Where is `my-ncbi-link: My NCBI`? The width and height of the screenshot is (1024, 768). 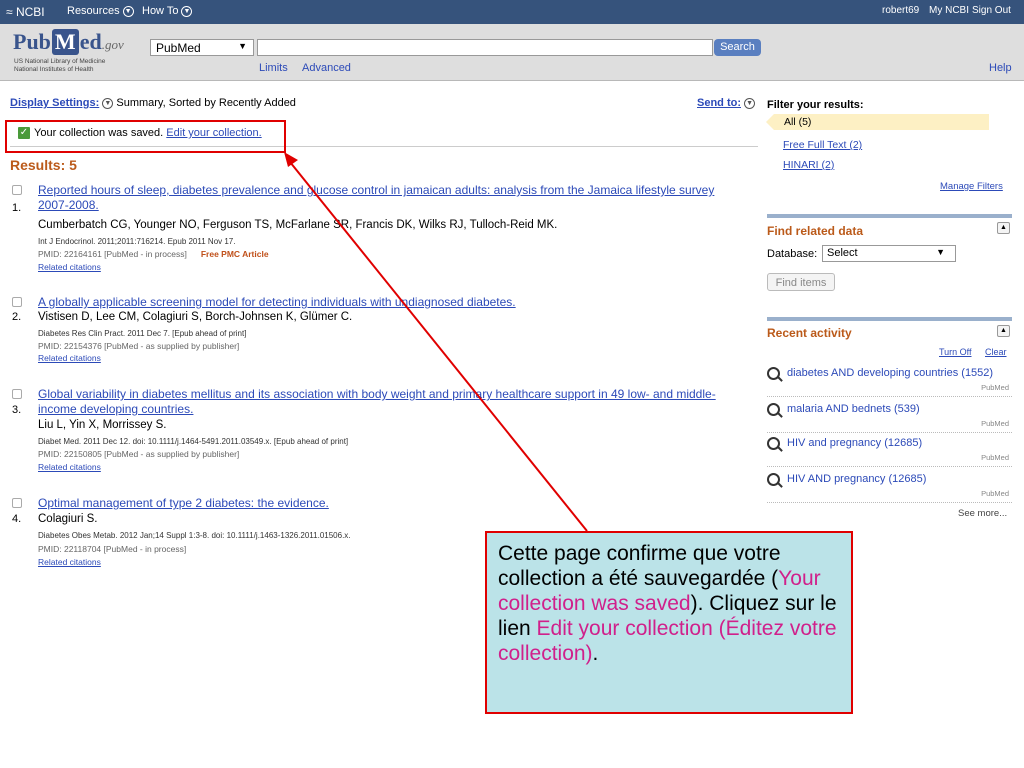
my-ncbi-link: My NCBI is located at coordinates (949, 10).